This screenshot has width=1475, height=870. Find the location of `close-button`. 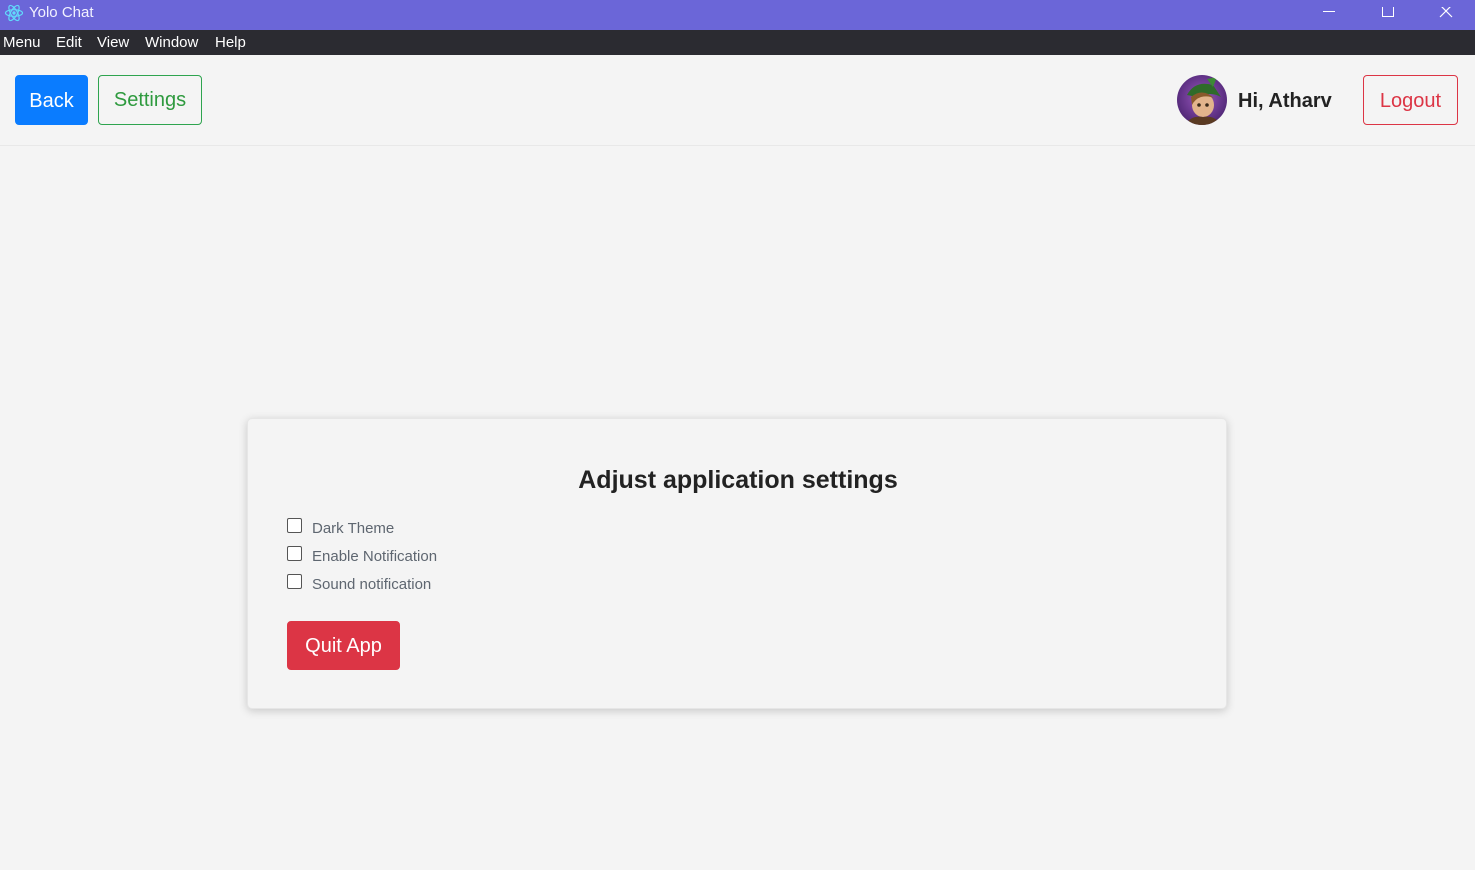

close-button is located at coordinates (1446, 15).